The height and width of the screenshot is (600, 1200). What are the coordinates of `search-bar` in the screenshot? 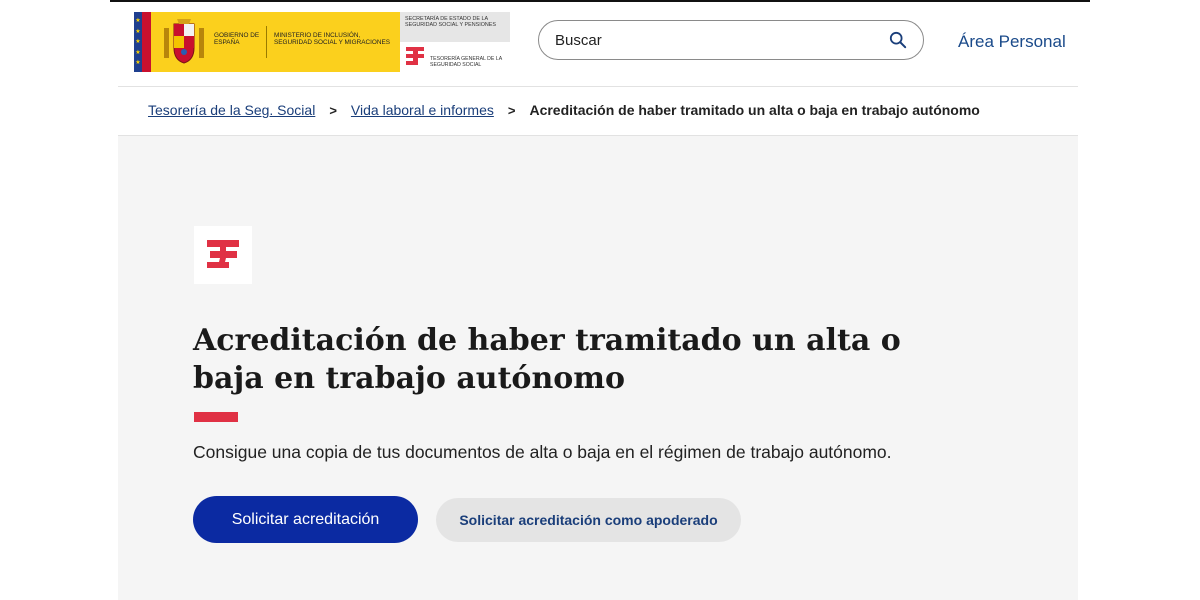 It's located at (731, 40).